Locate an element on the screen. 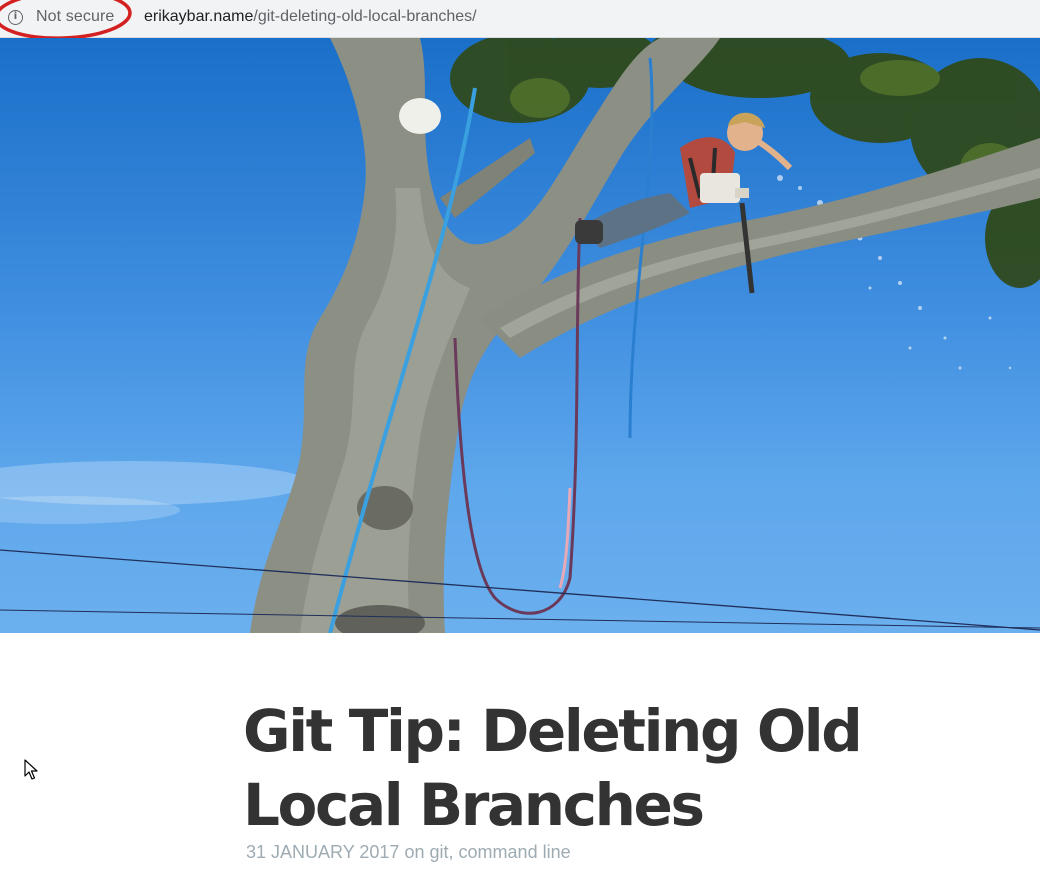 The width and height of the screenshot is (1040, 883). post-title: Git Tip: Deleting Old Local Branches is located at coordinates (553, 768).